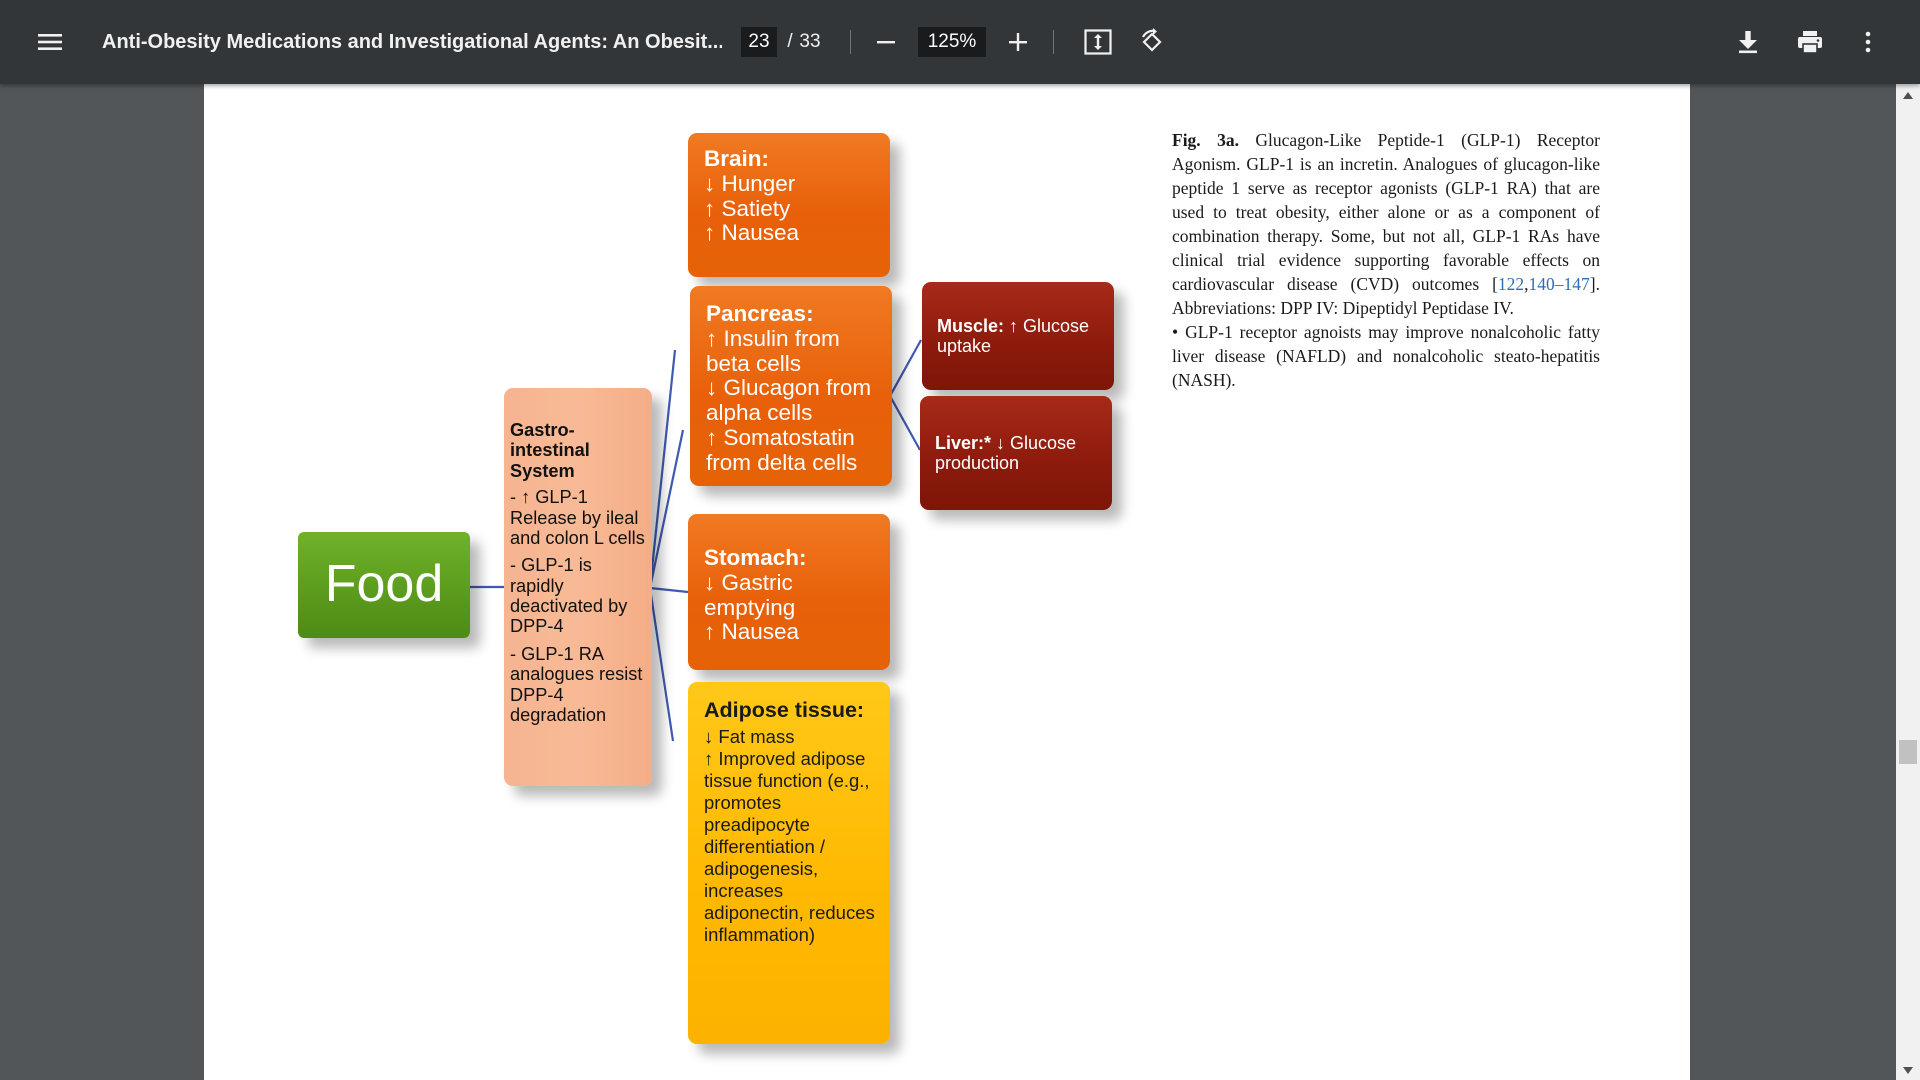 The image size is (1920, 1080). What do you see at coordinates (1018, 336) in the screenshot?
I see `muscle-box: Muscle: ↑ Glucose uptake` at bounding box center [1018, 336].